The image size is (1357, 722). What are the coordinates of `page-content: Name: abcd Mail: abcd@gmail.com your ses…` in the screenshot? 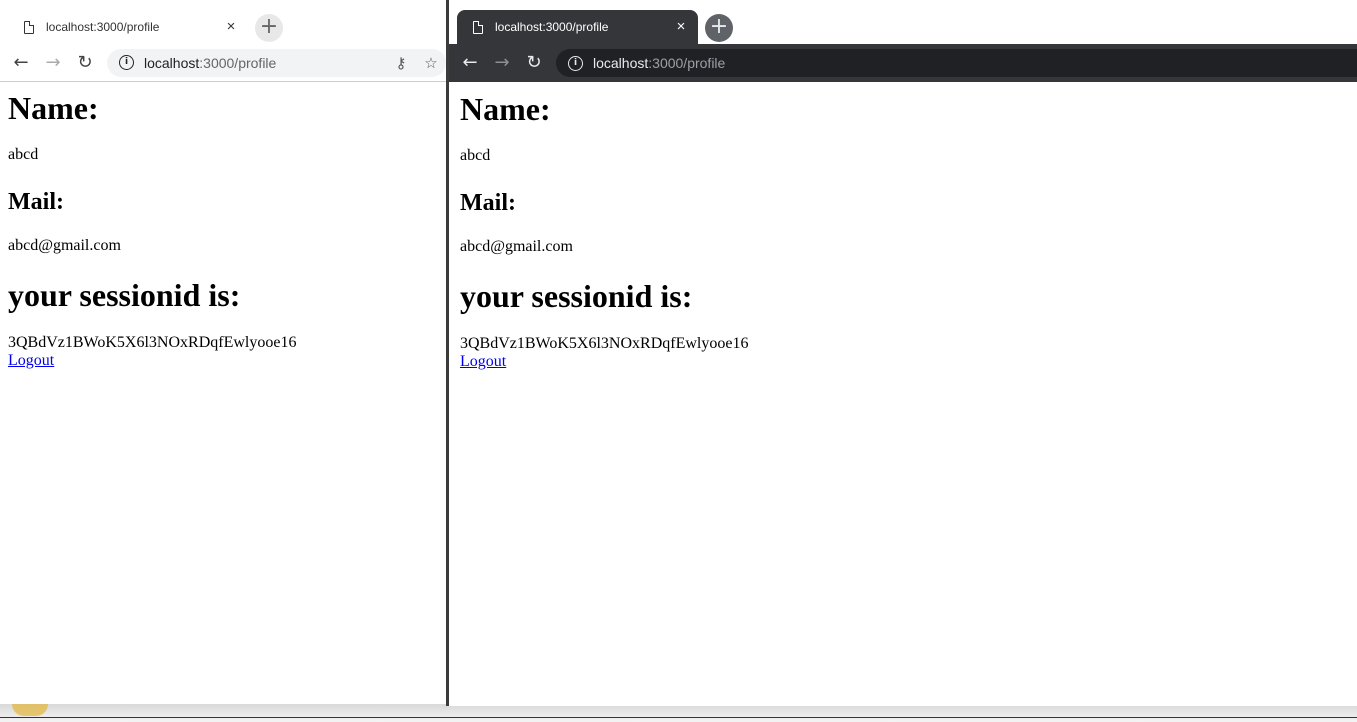 It's located at (227, 225).